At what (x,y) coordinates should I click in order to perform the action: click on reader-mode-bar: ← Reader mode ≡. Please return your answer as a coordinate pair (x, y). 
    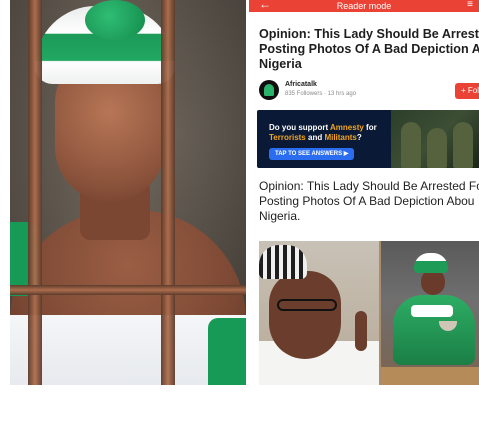
    Looking at the image, I should click on (364, 6).